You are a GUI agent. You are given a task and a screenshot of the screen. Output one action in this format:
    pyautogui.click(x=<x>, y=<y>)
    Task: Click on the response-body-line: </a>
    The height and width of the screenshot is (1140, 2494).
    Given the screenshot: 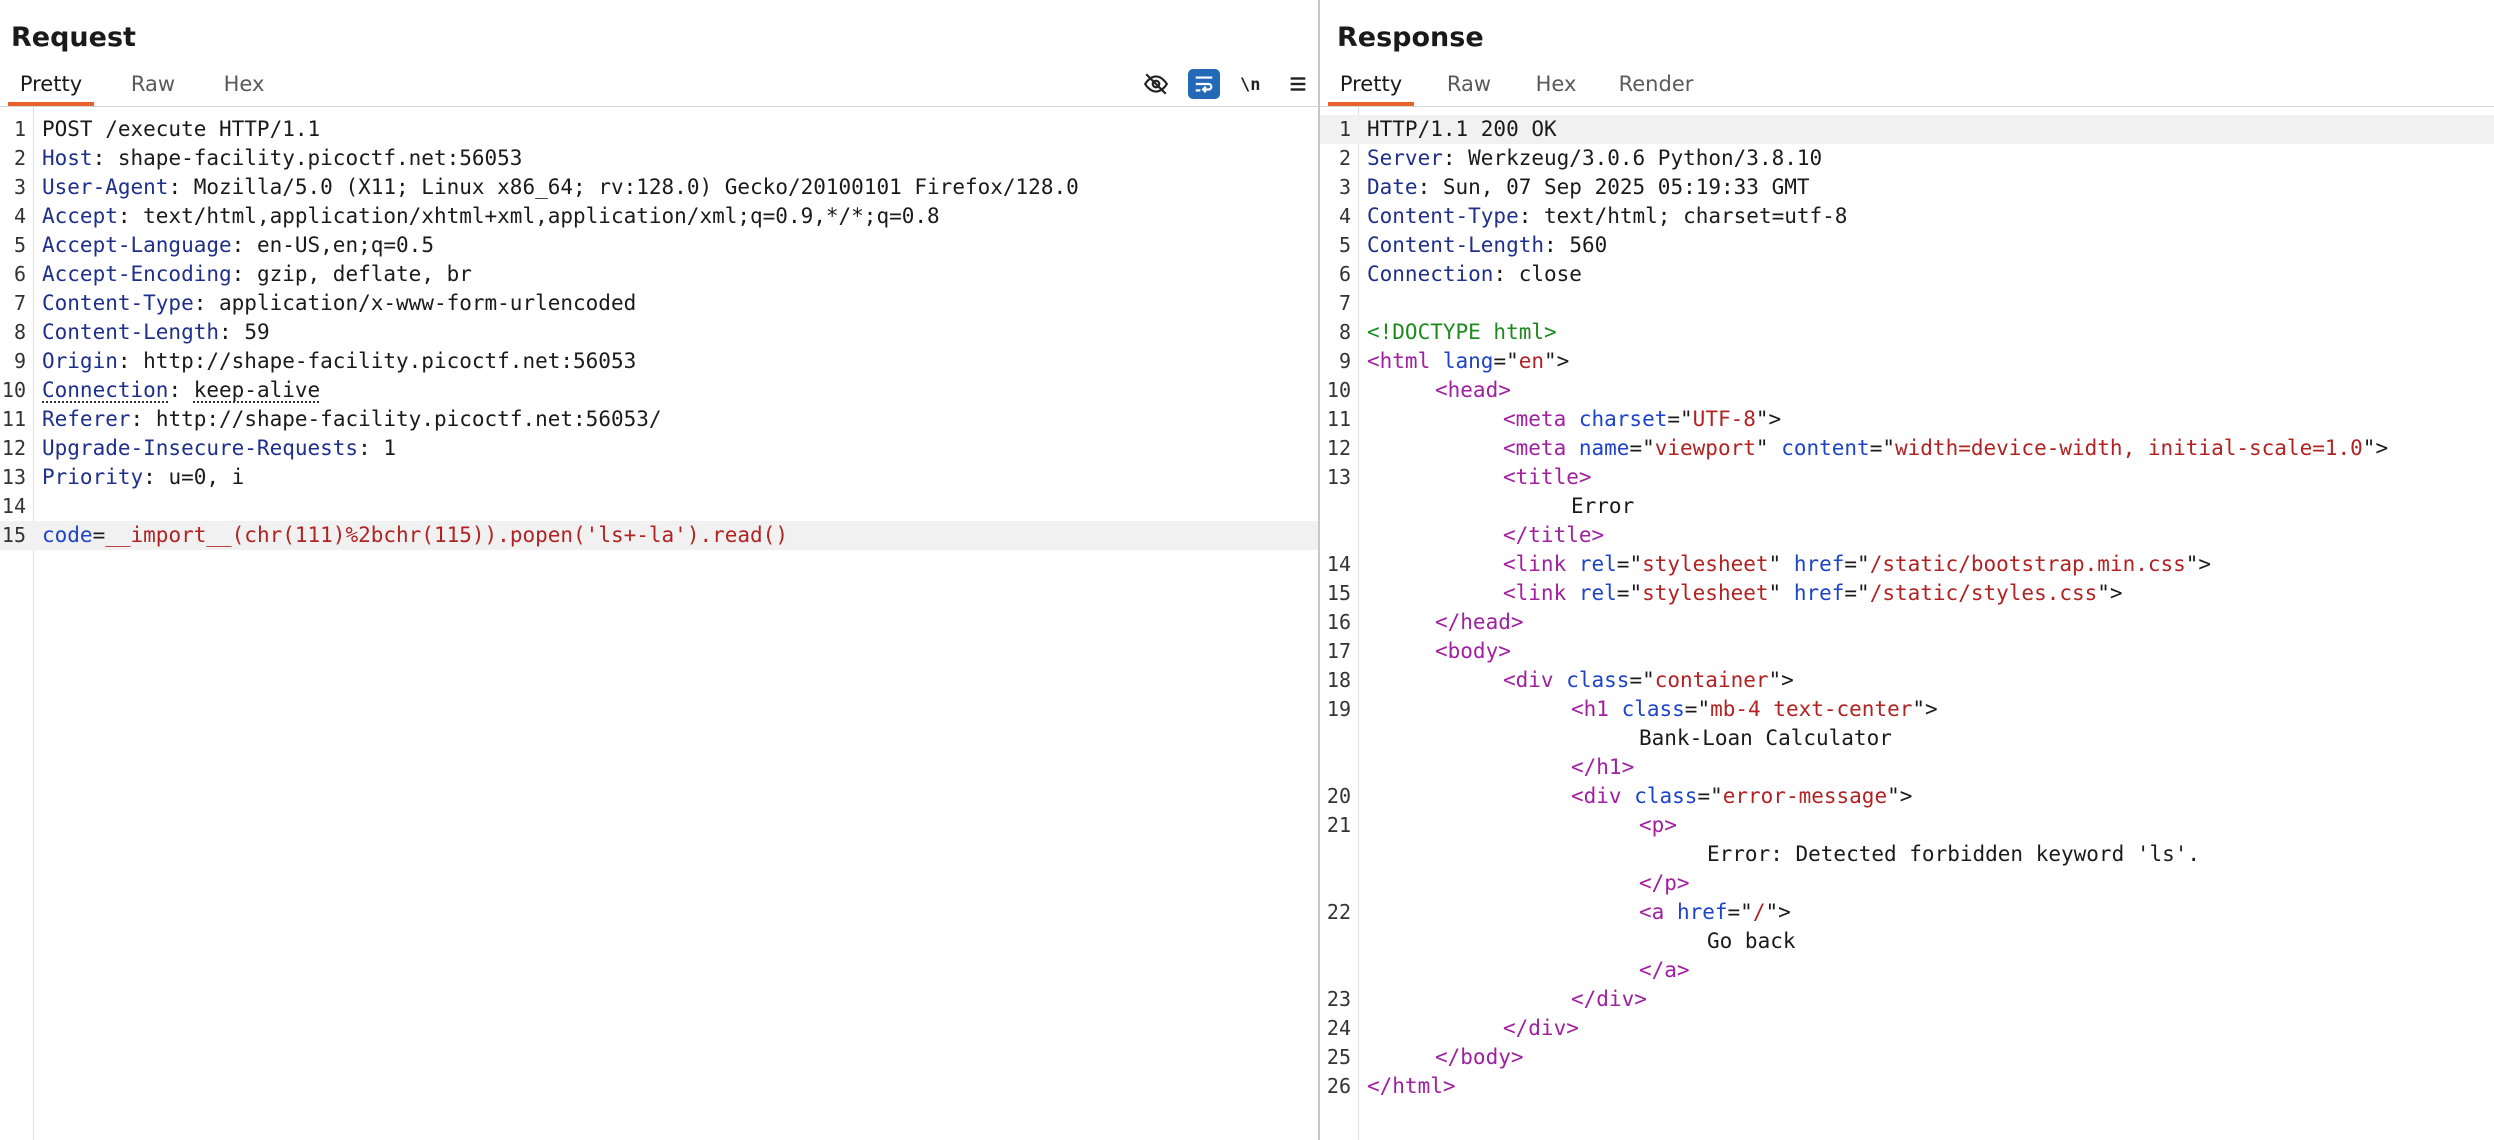 What is the action you would take?
    pyautogui.click(x=1907, y=970)
    